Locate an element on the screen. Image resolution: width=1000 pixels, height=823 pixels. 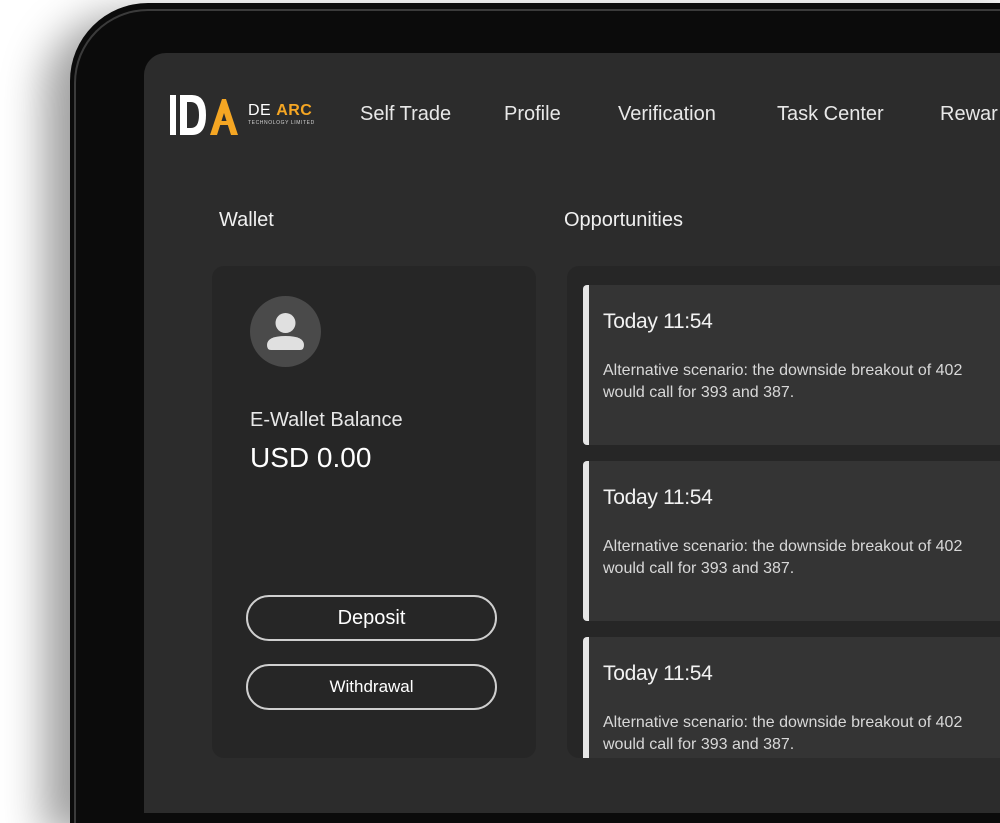
nav-item-self-trade: Self Trade is located at coordinates (405, 114).